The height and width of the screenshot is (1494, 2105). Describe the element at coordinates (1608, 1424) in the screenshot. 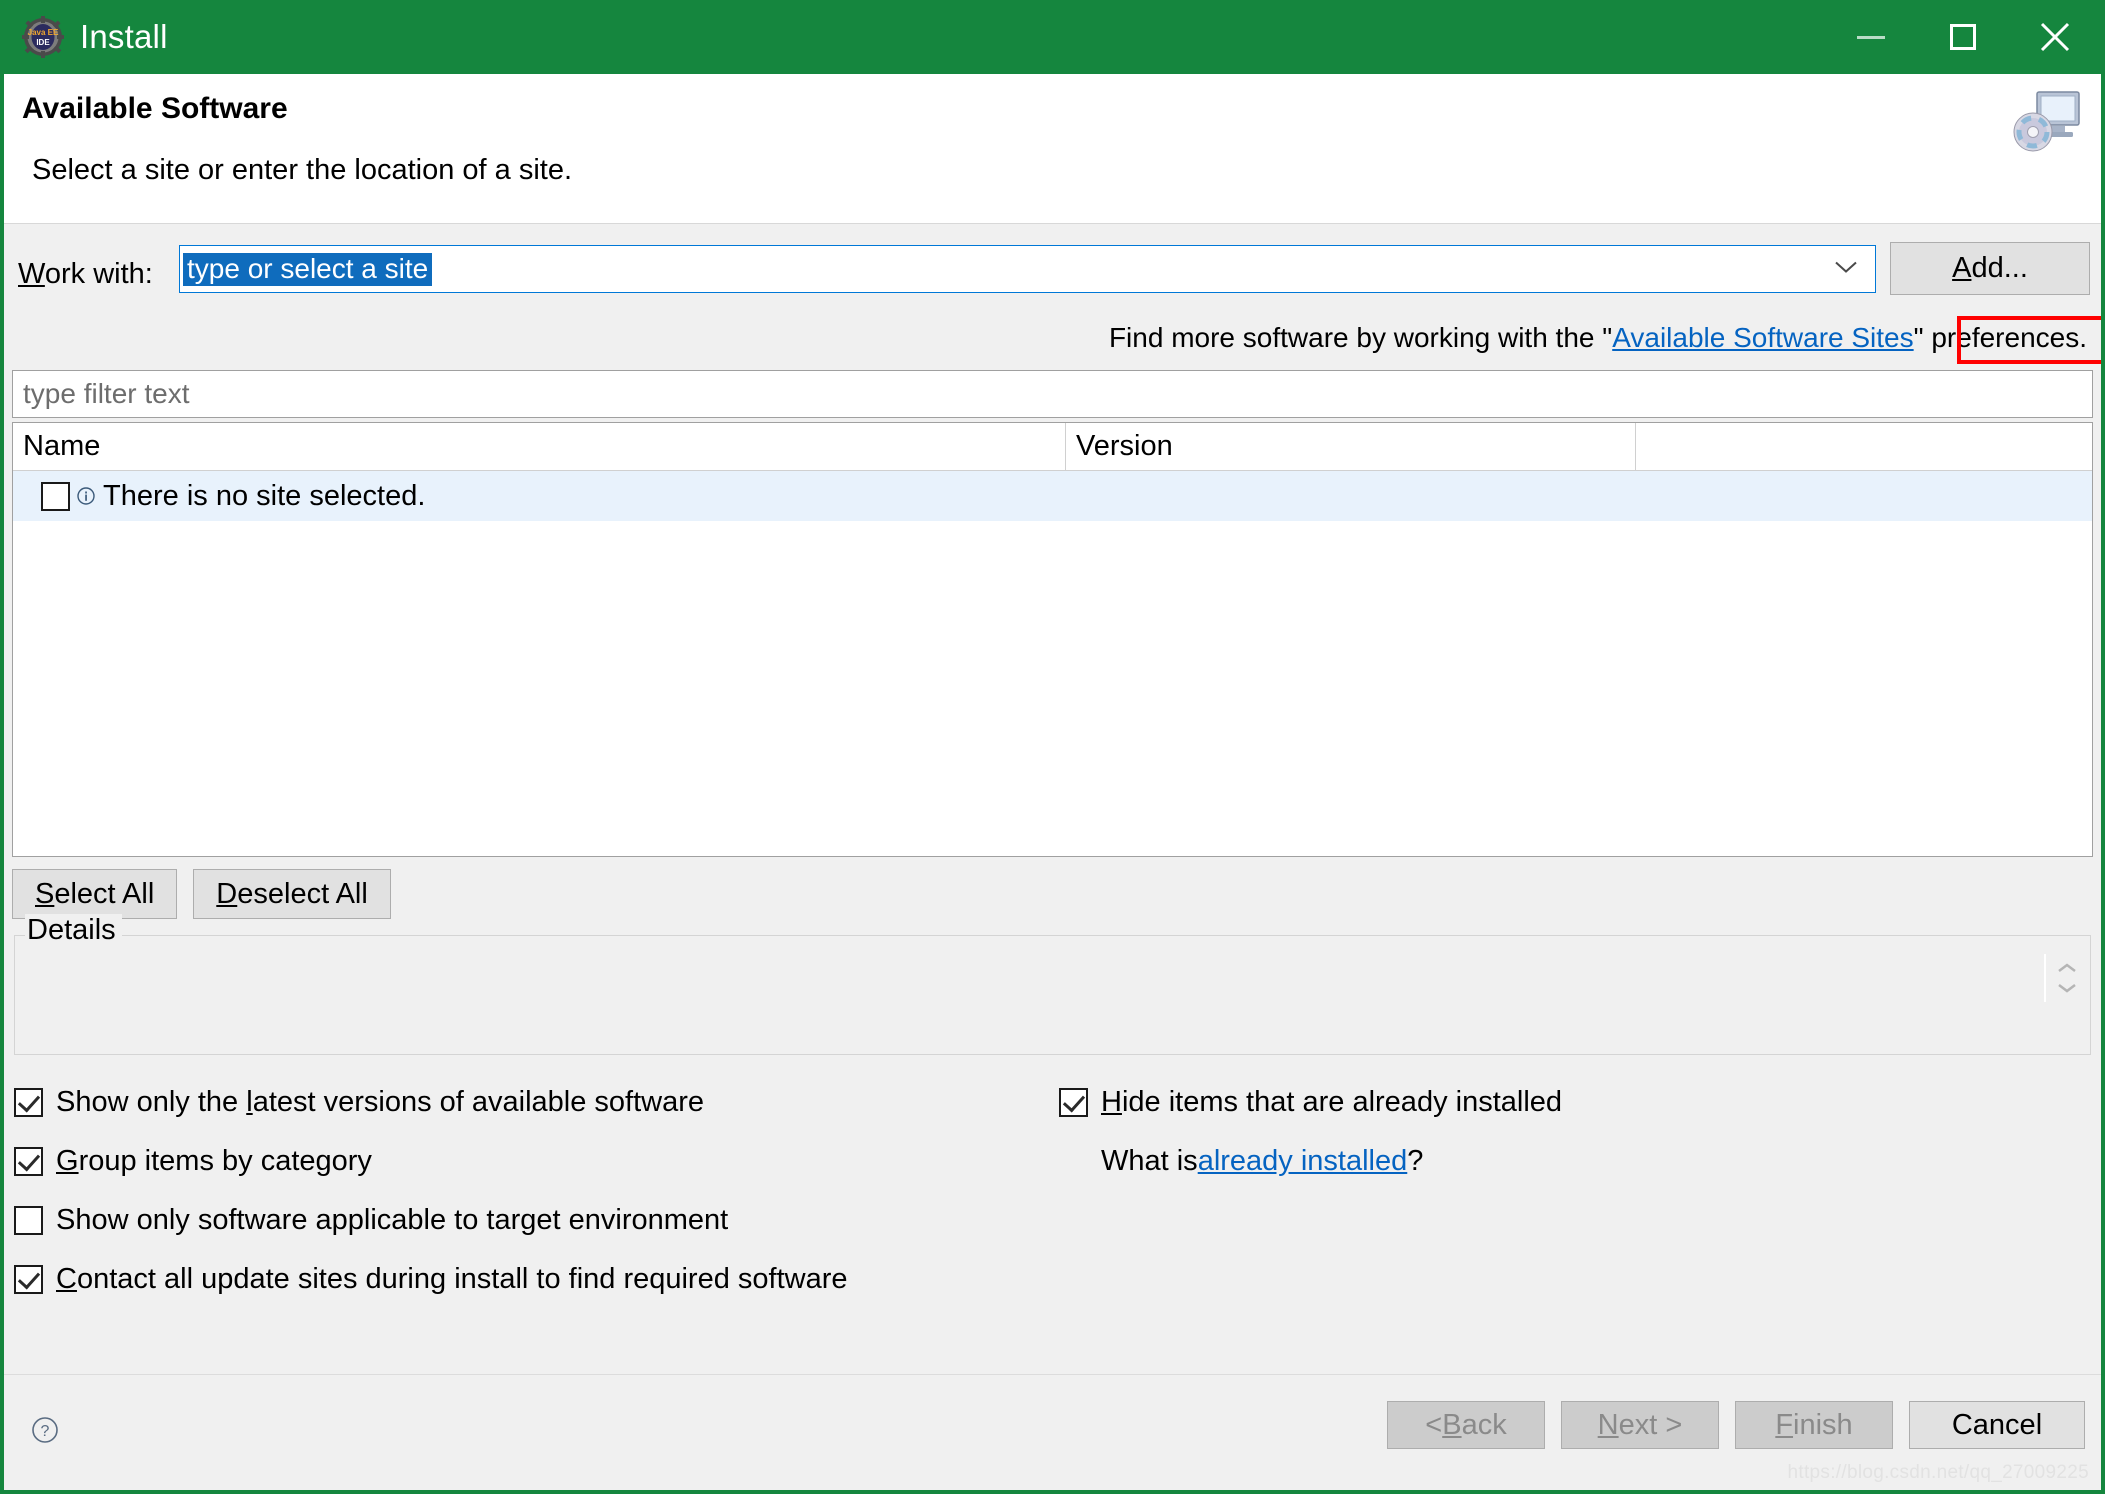

I see `next-accel: N` at that location.